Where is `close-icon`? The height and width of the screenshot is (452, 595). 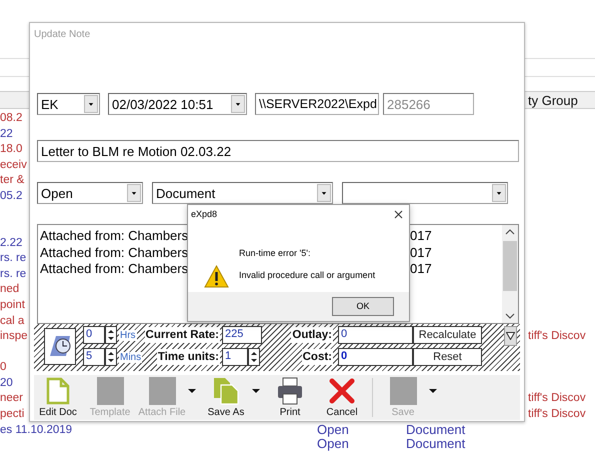 close-icon is located at coordinates (398, 214).